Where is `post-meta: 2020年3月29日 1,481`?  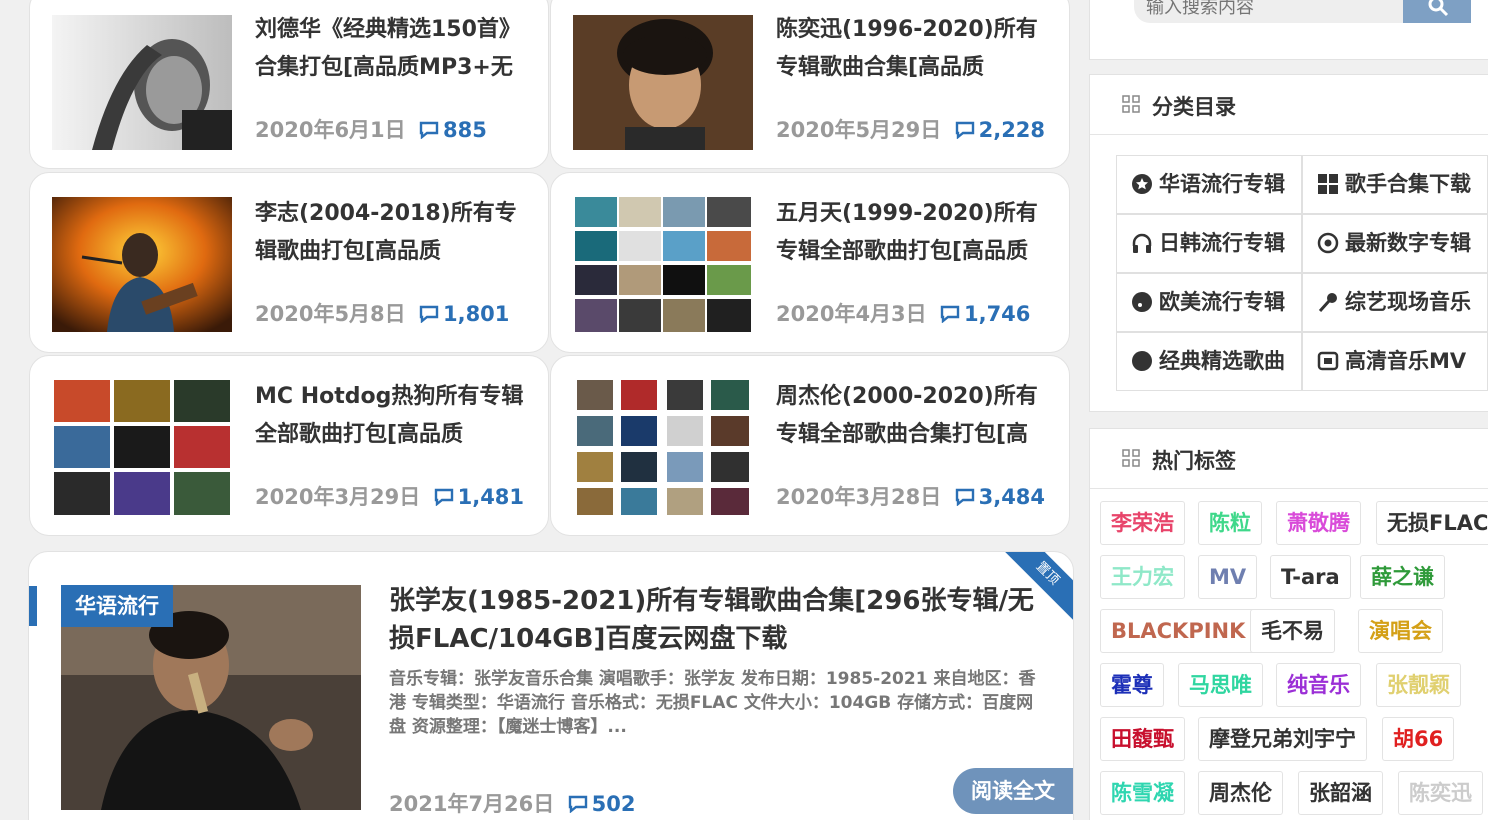
post-meta: 2020年3月29日 1,481 is located at coordinates (389, 496).